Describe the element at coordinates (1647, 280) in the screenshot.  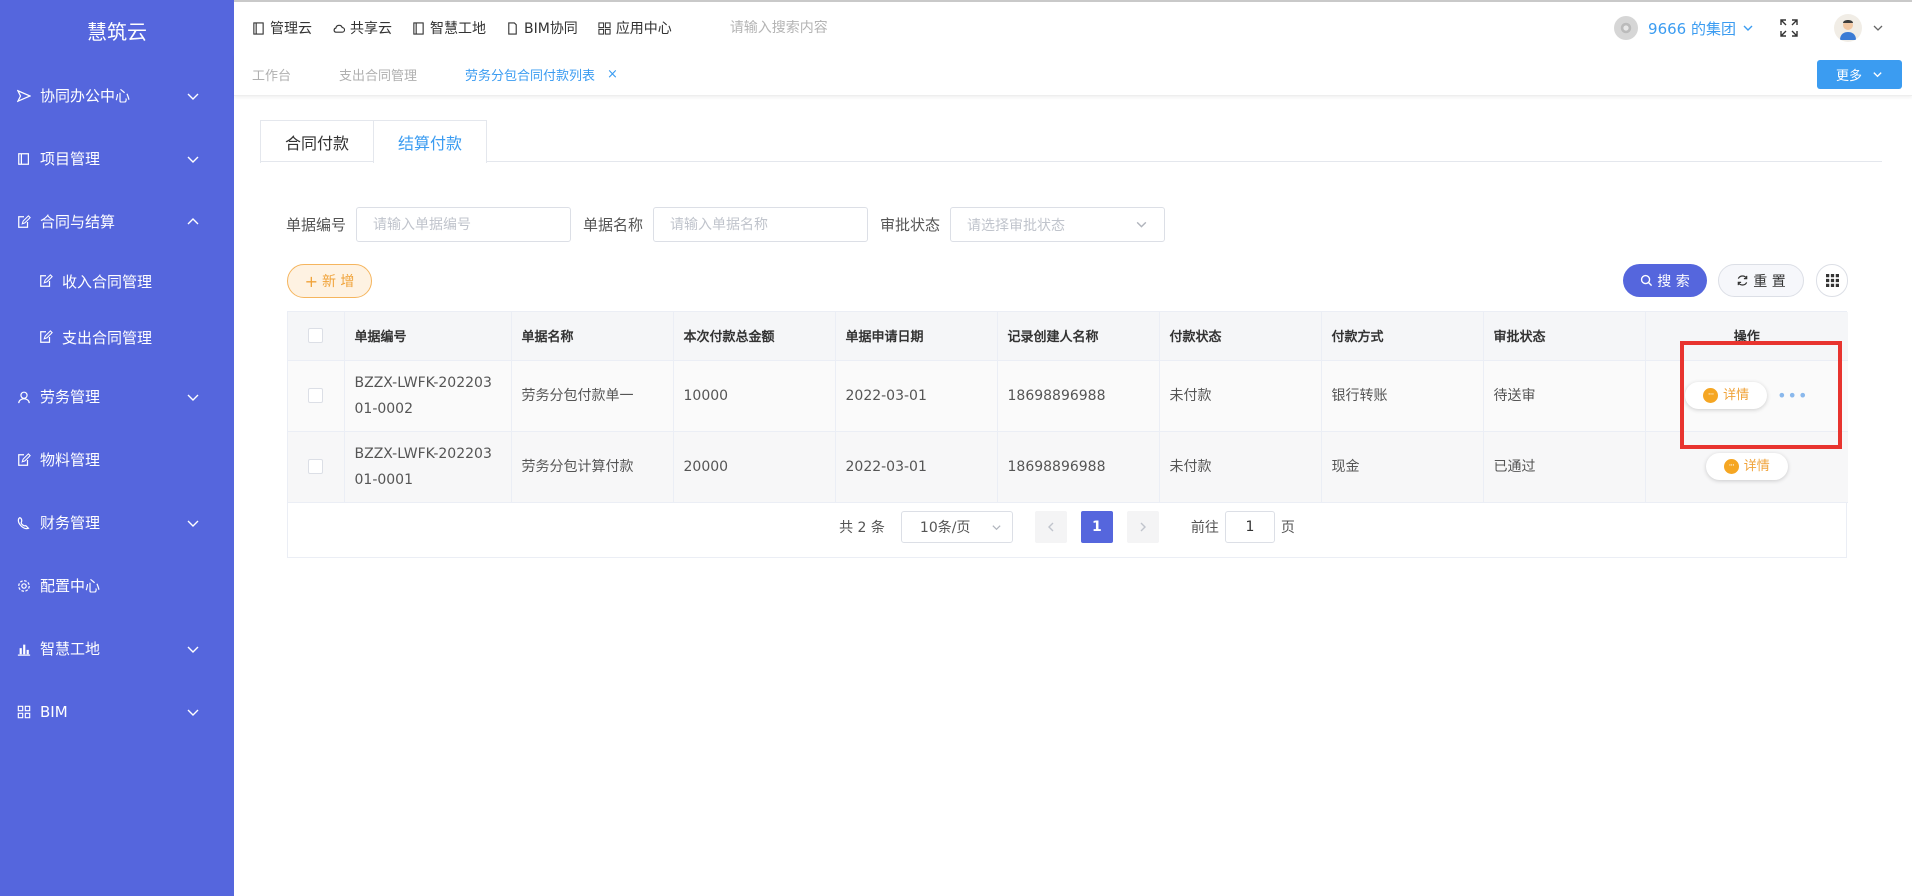
I see `search-icon` at that location.